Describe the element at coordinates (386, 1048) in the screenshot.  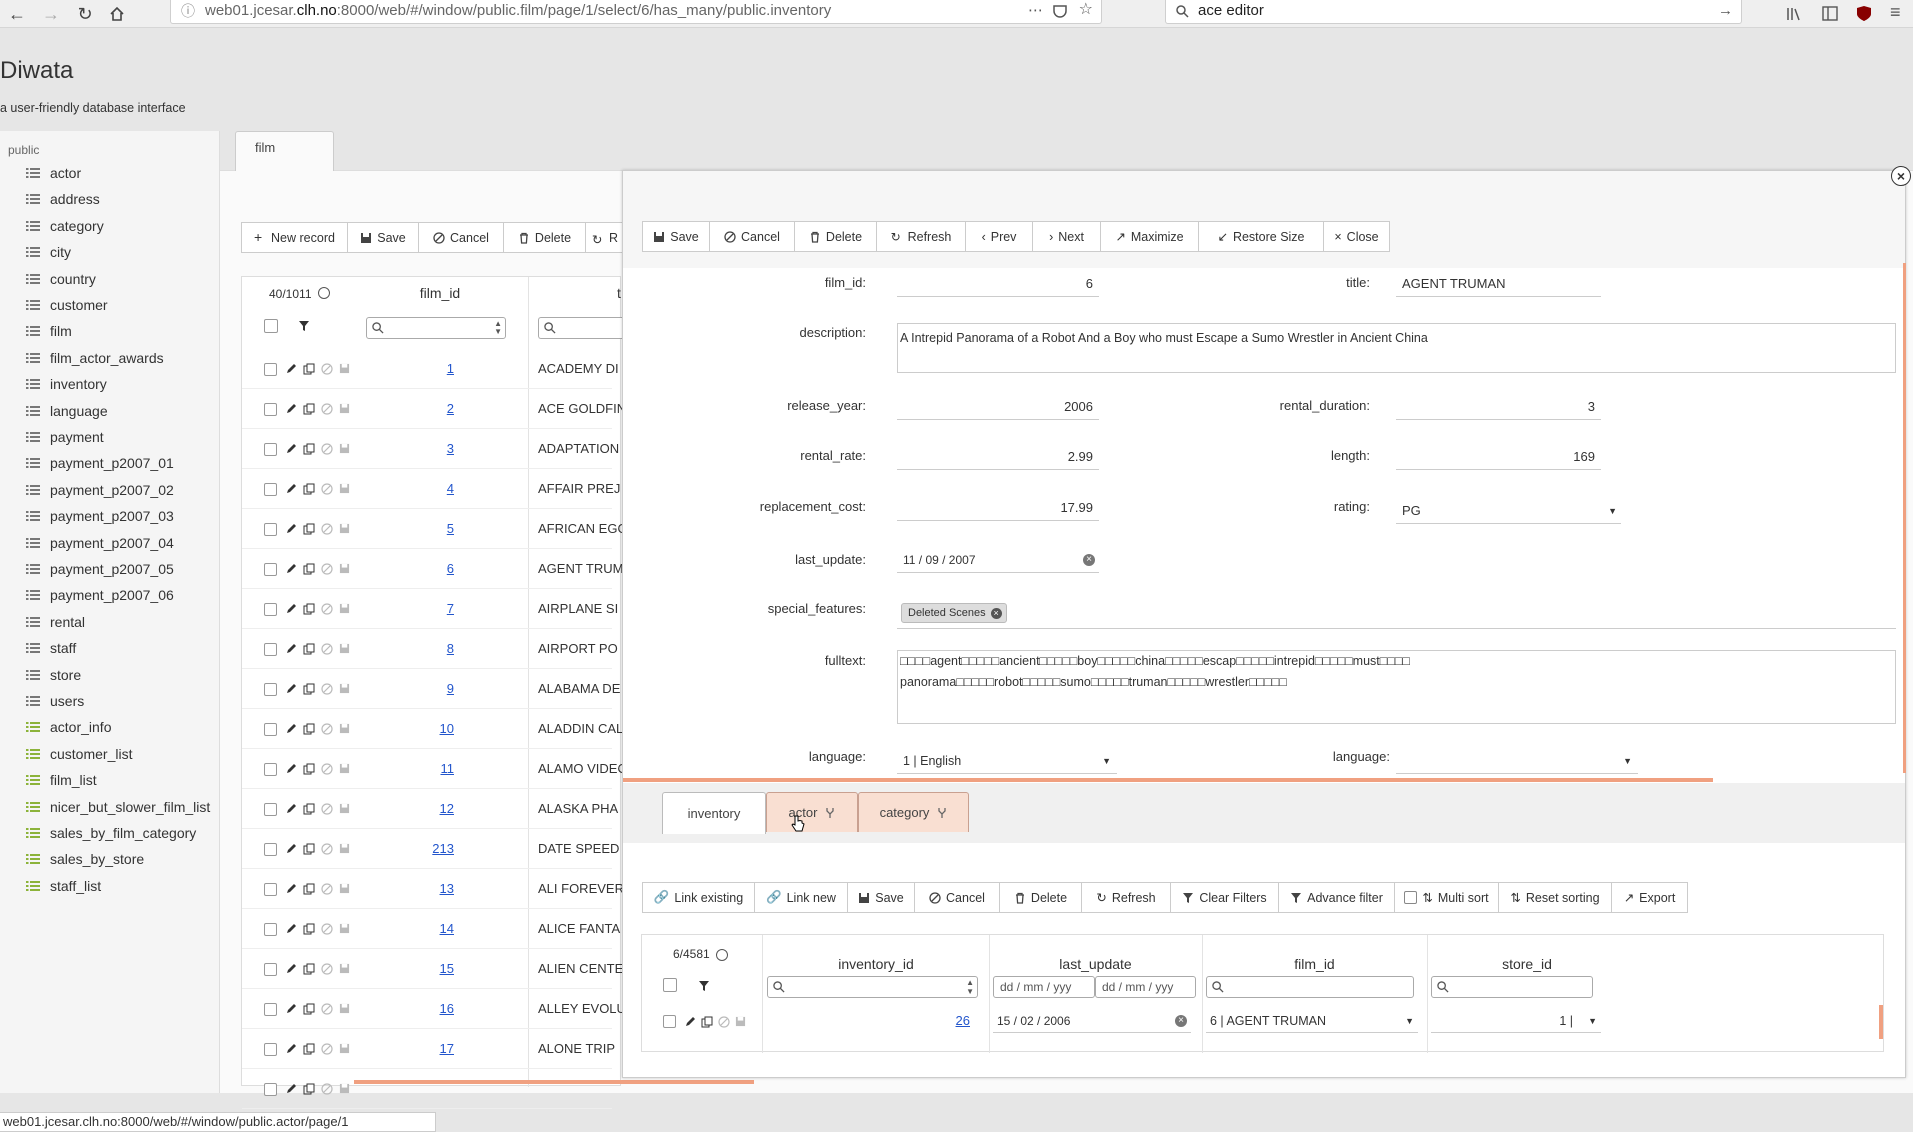
I see `film-id-link: 17` at that location.